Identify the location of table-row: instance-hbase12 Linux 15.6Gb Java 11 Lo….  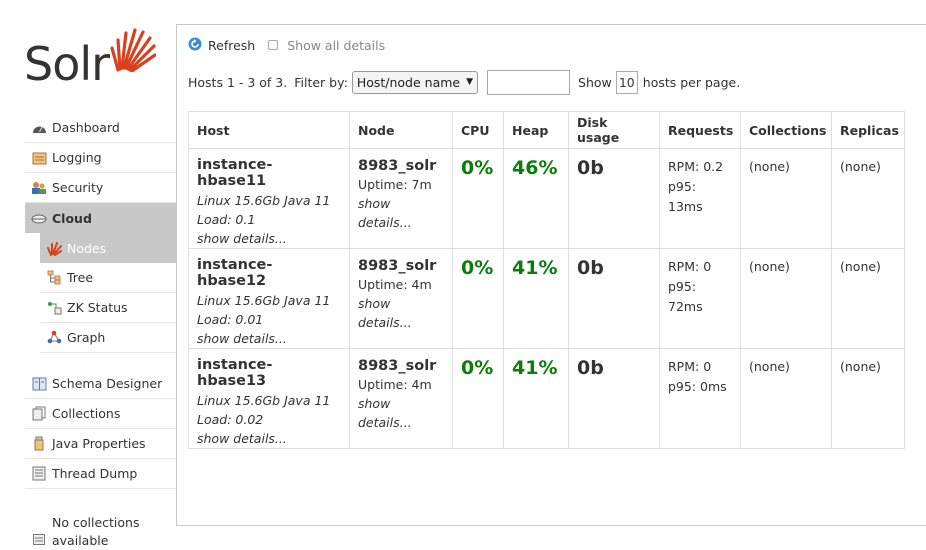
(546, 298).